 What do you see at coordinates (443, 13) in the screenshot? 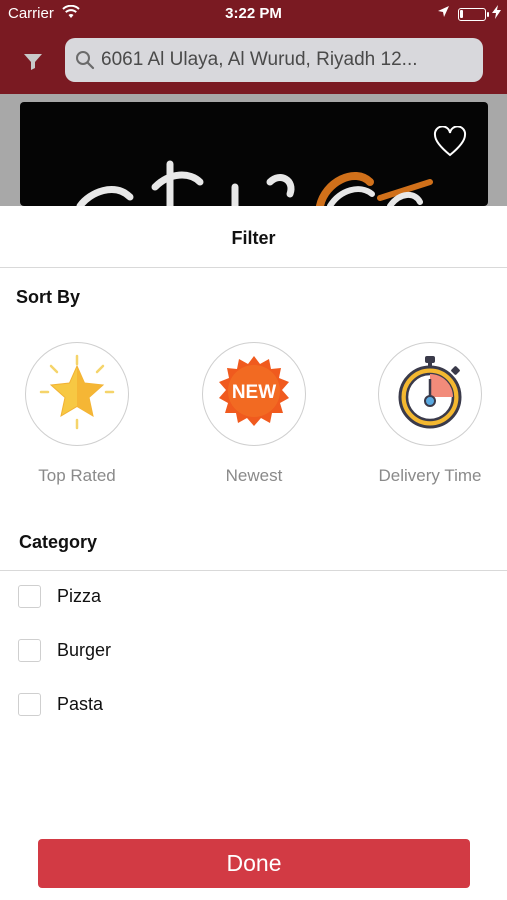
I see `location-arrow-icon` at bounding box center [443, 13].